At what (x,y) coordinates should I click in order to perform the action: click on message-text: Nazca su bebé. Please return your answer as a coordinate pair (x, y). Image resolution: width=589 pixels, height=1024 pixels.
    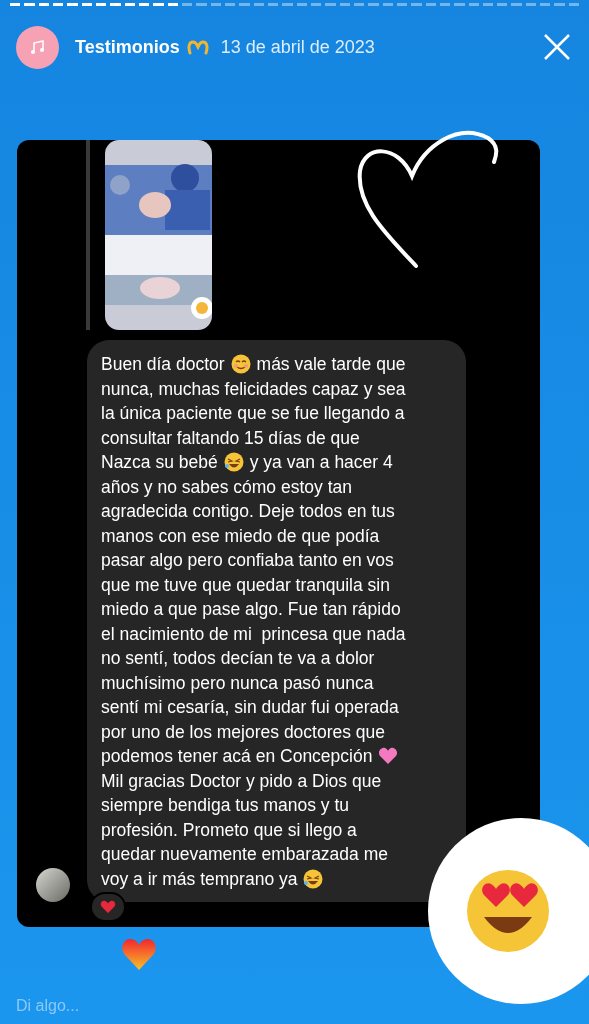
    Looking at the image, I should click on (159, 462).